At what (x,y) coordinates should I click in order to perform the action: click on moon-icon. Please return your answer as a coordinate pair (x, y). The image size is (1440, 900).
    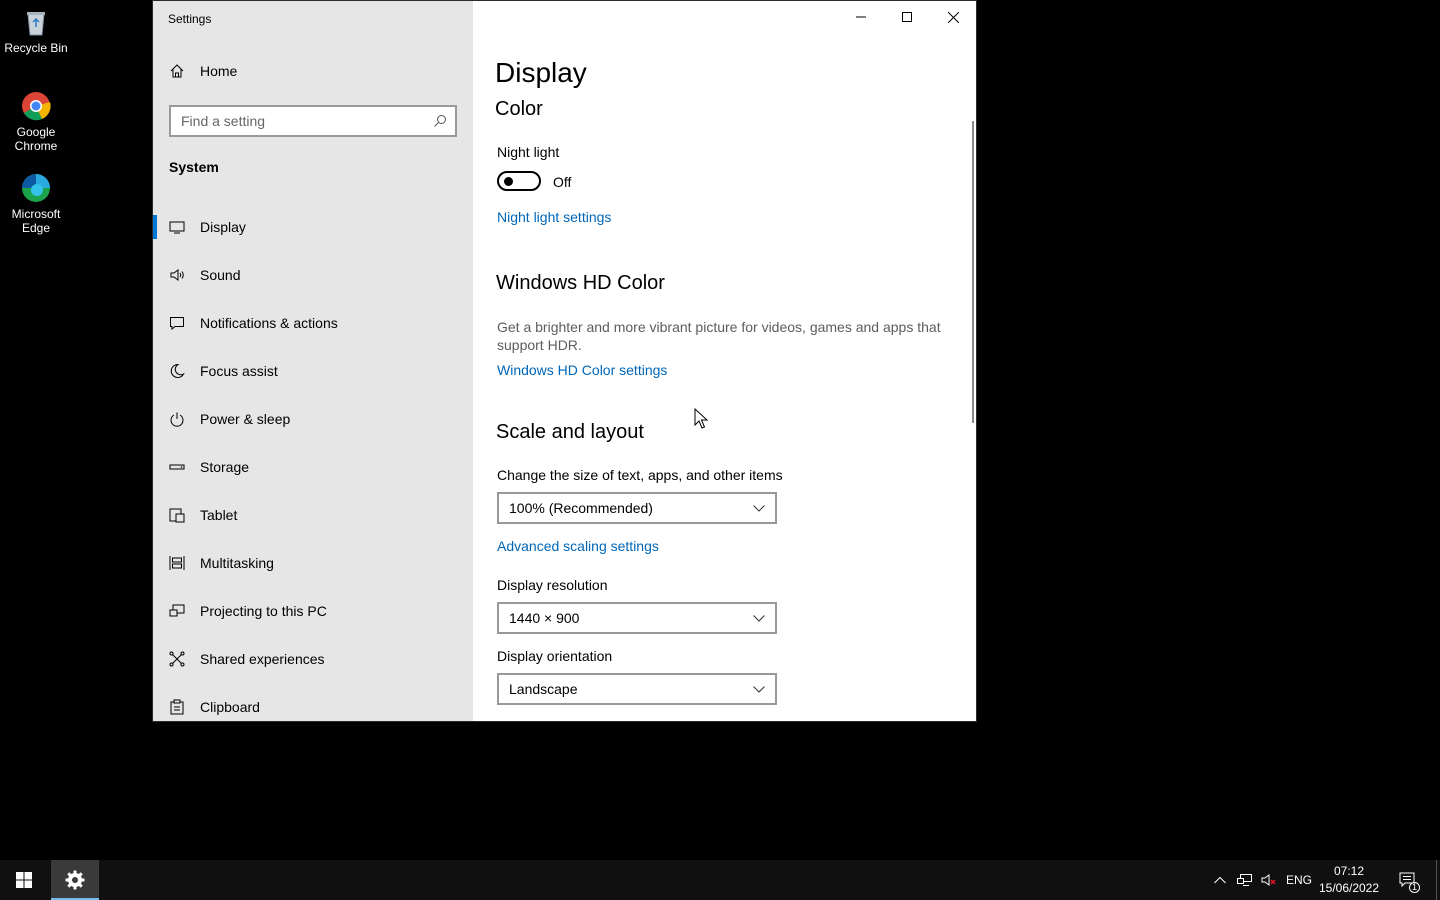
    Looking at the image, I should click on (177, 371).